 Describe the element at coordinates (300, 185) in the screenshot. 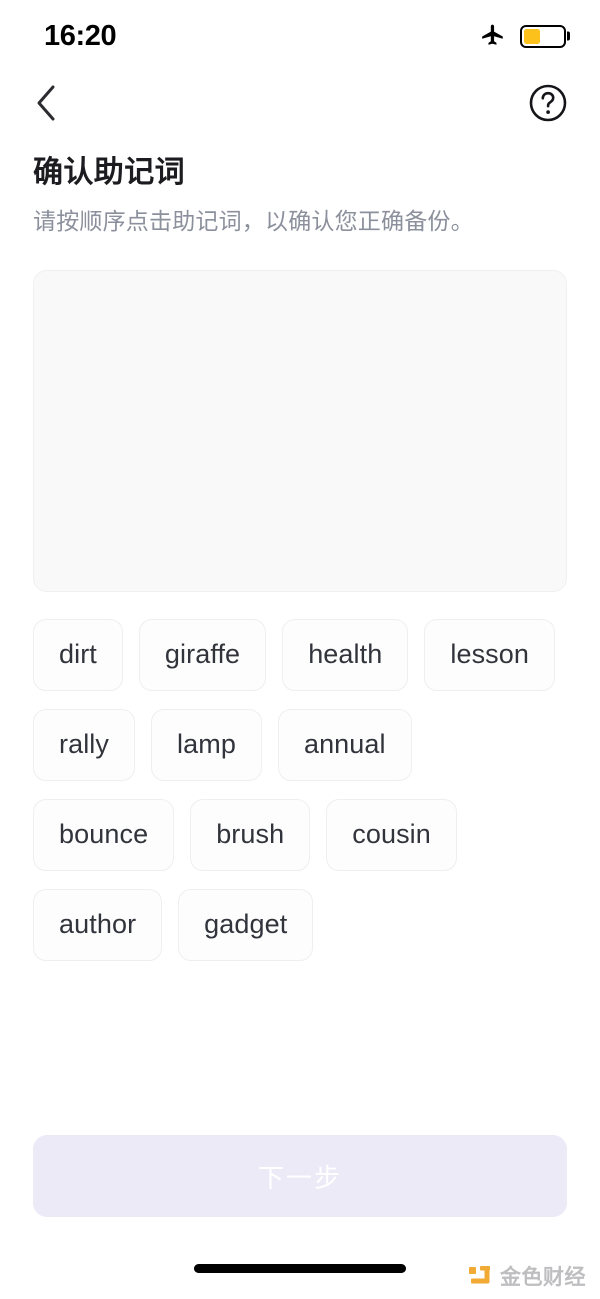

I see `header-block: 确认助记词 请按顺序点击助记词，以确认您正确备份。` at that location.